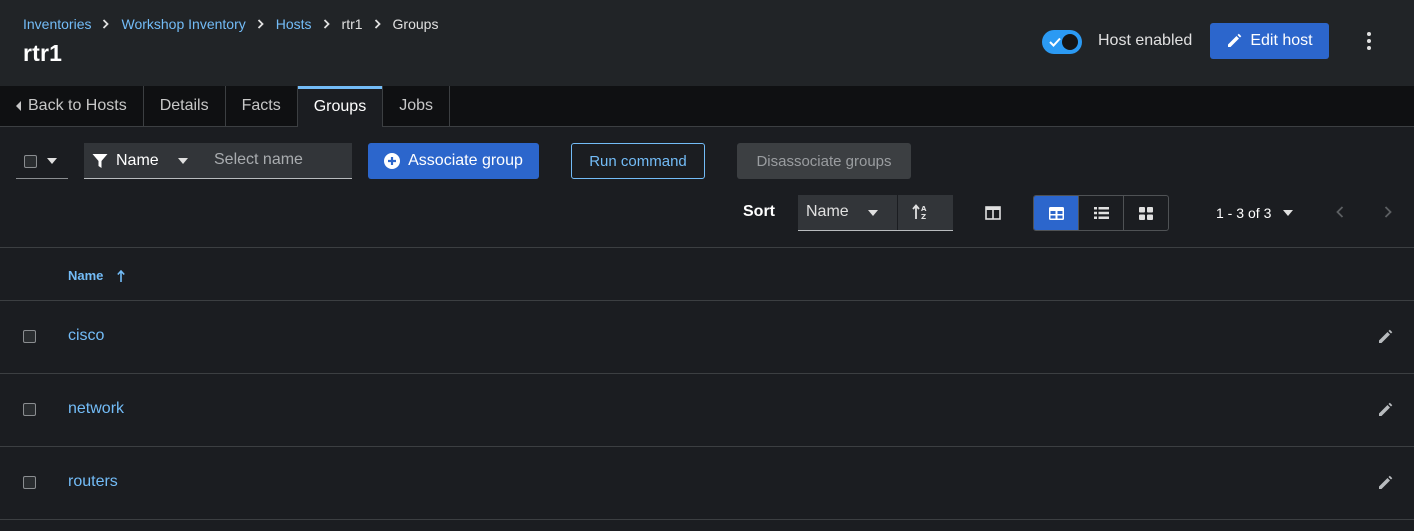  I want to click on associate-group-button: Associate group, so click(453, 161).